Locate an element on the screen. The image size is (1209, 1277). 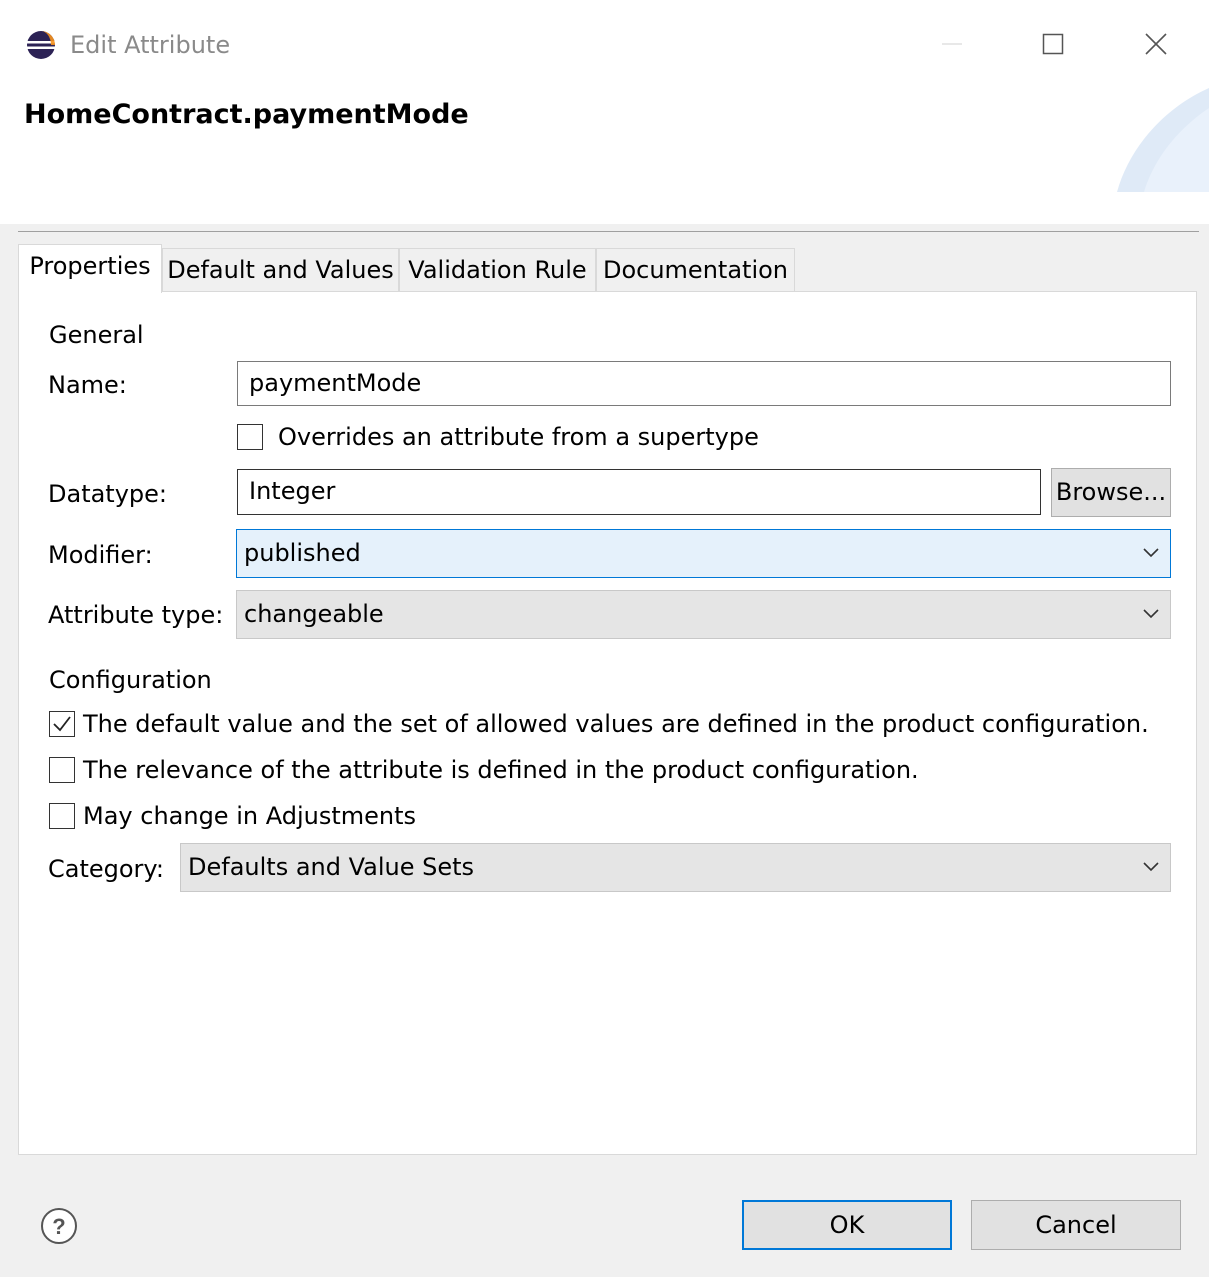
category-value: Defaults and Value Sets is located at coordinates (331, 867).